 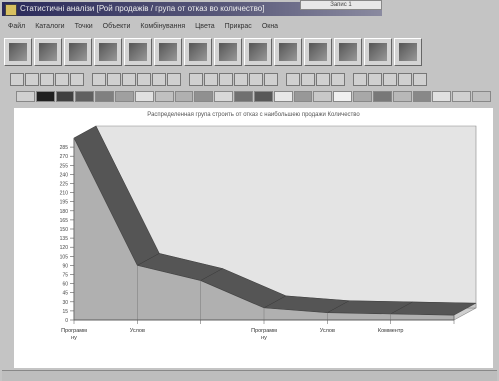 What do you see at coordinates (228, 52) in the screenshot?
I see `histogram-button` at bounding box center [228, 52].